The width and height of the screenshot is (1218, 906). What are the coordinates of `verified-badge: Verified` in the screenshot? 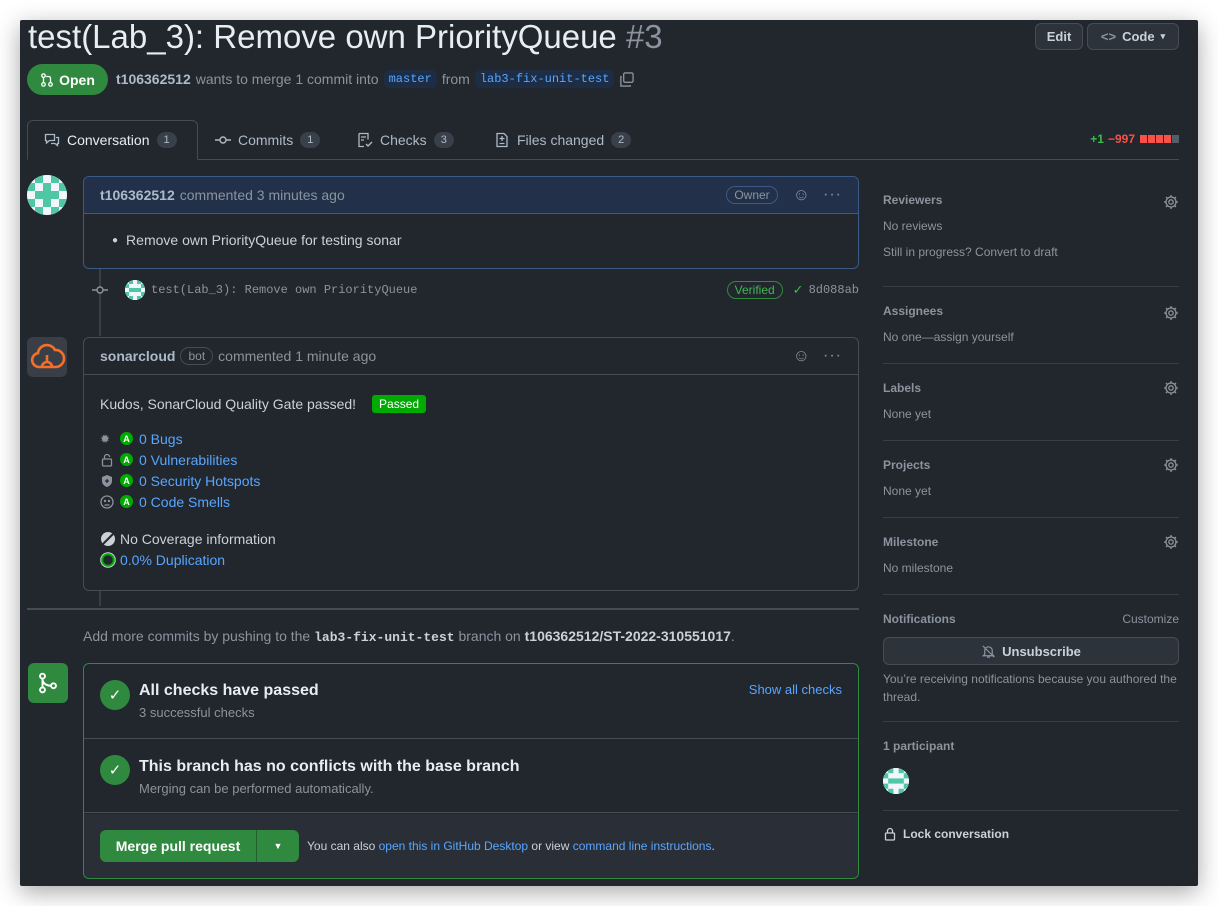 It's located at (754, 290).